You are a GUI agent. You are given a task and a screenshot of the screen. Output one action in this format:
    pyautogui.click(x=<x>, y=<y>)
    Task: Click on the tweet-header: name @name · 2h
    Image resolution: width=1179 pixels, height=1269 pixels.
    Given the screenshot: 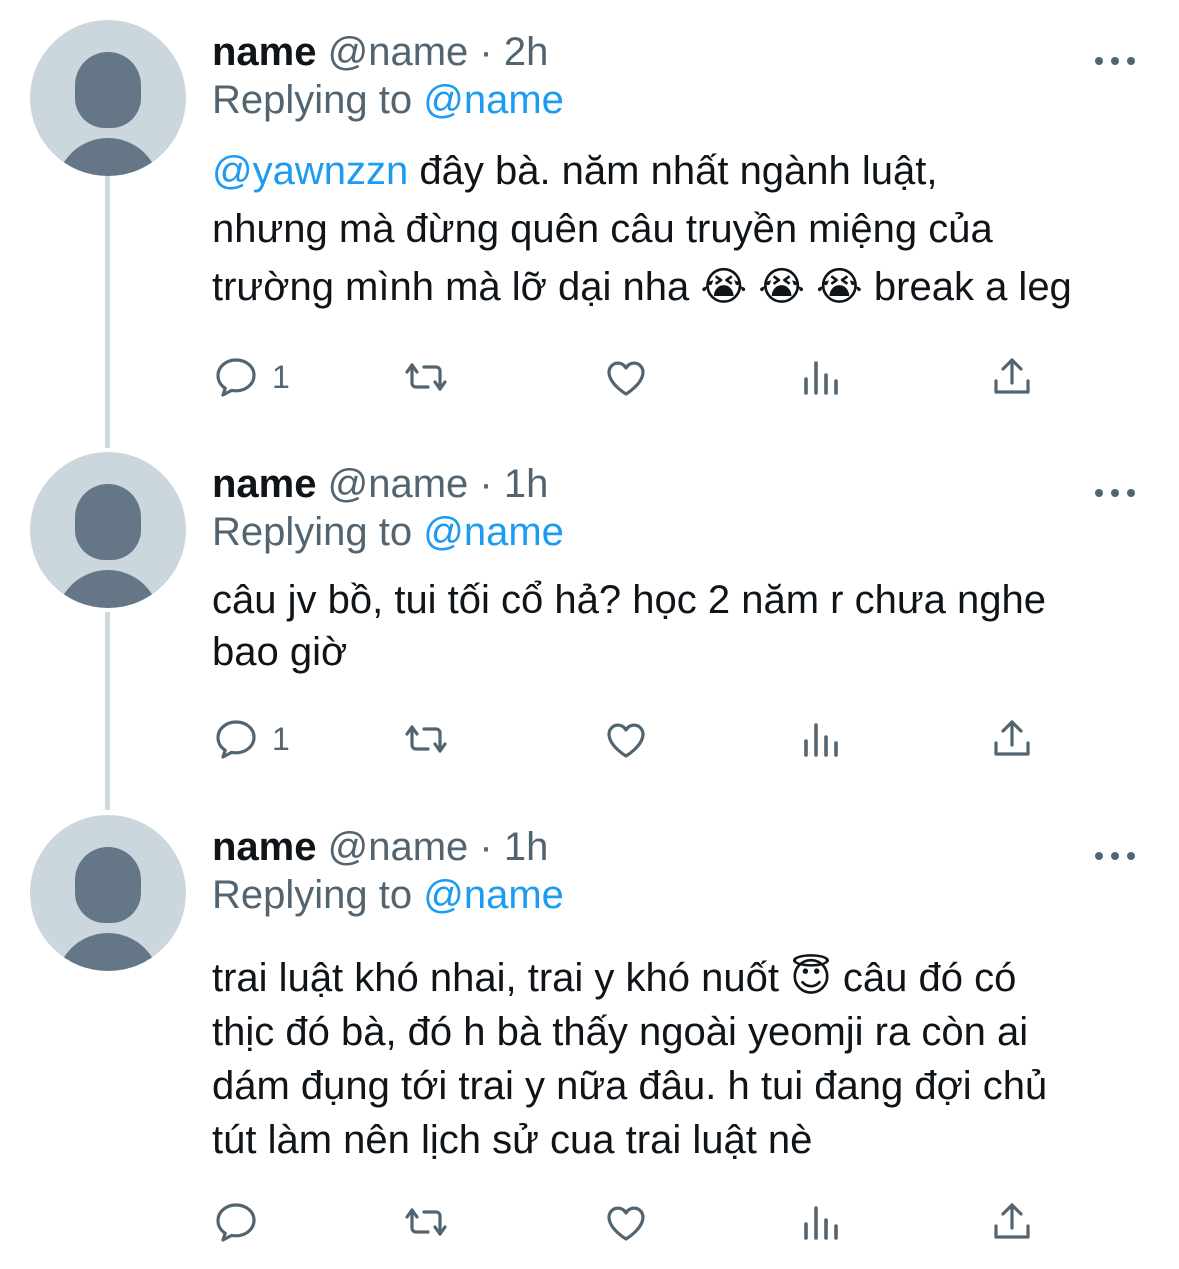 What is the action you would take?
    pyautogui.click(x=380, y=52)
    